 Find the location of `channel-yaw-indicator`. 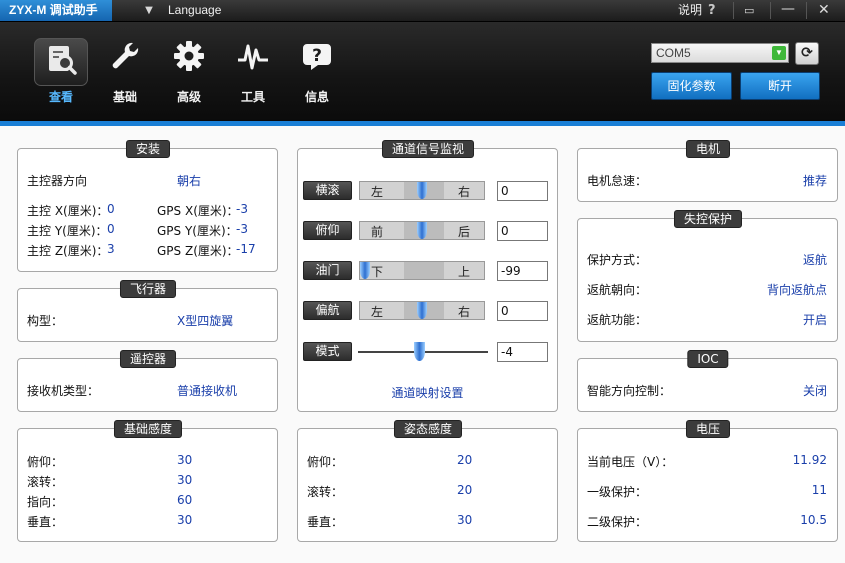

channel-yaw-indicator is located at coordinates (422, 310).